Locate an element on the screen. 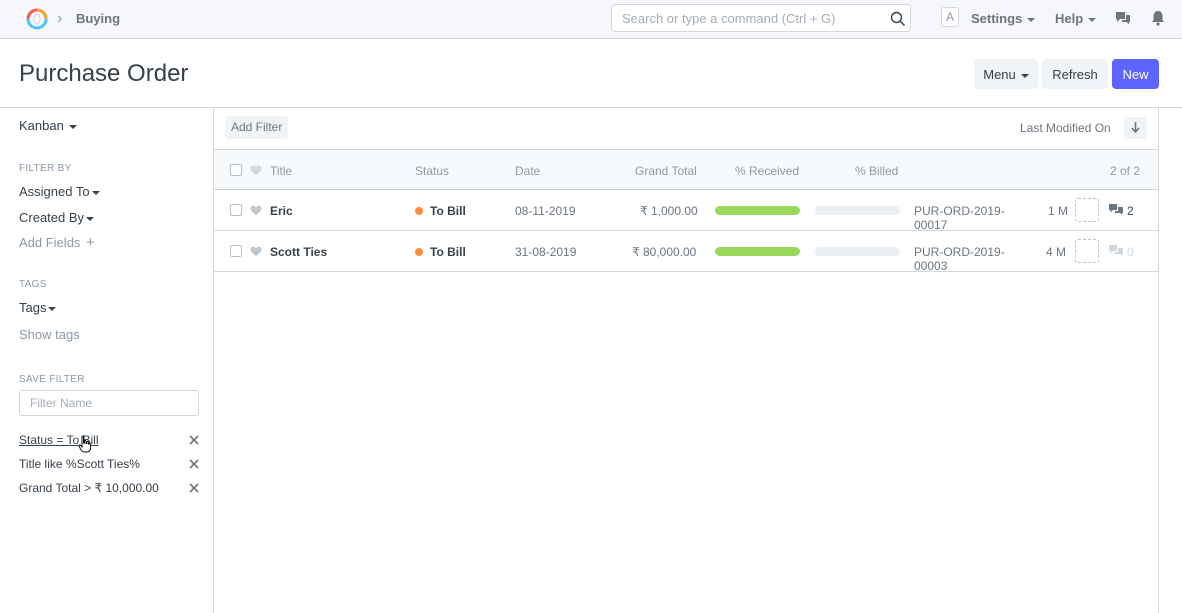  page-title: Purchase Order is located at coordinates (104, 73).